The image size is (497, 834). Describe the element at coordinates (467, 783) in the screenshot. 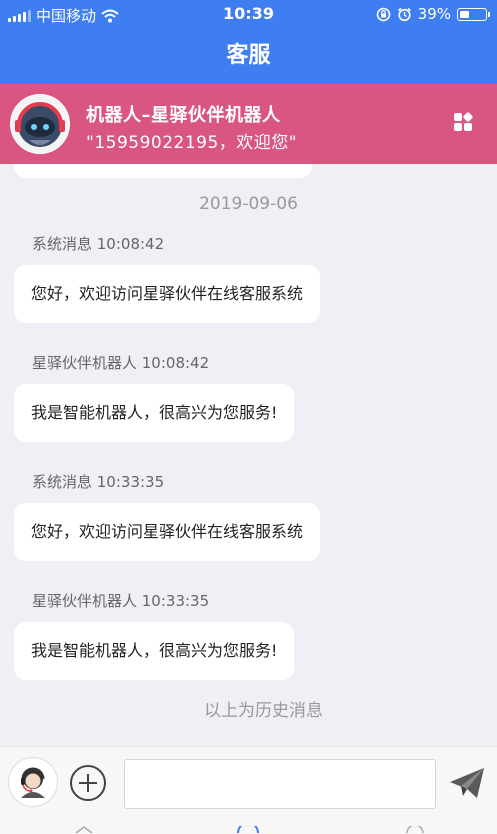

I see `send-icon` at that location.